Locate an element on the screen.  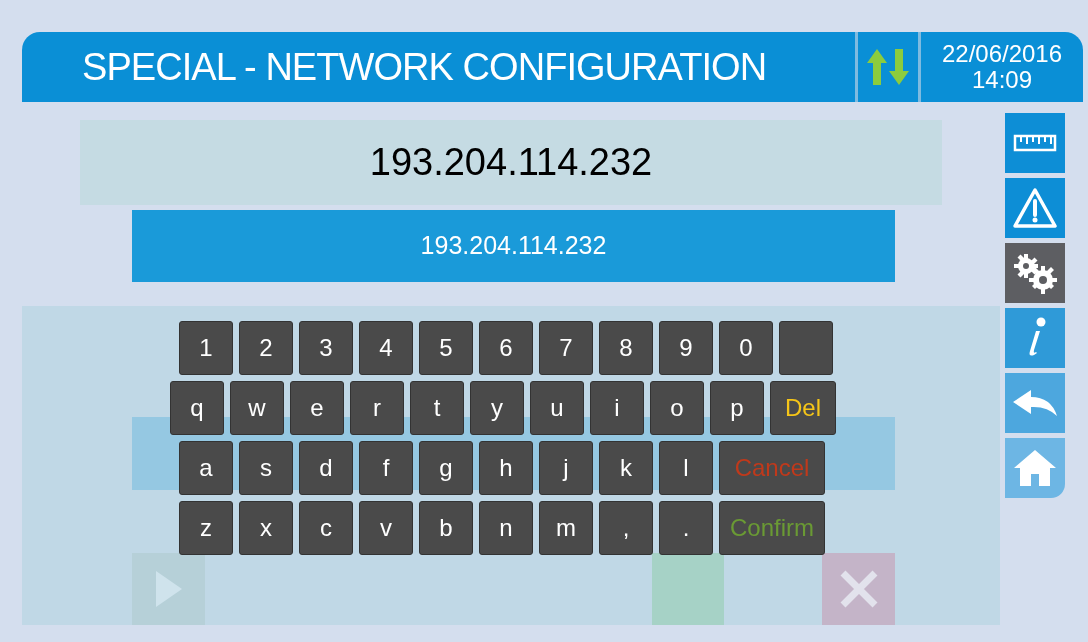
up-down-arrows-icon is located at coordinates (888, 67).